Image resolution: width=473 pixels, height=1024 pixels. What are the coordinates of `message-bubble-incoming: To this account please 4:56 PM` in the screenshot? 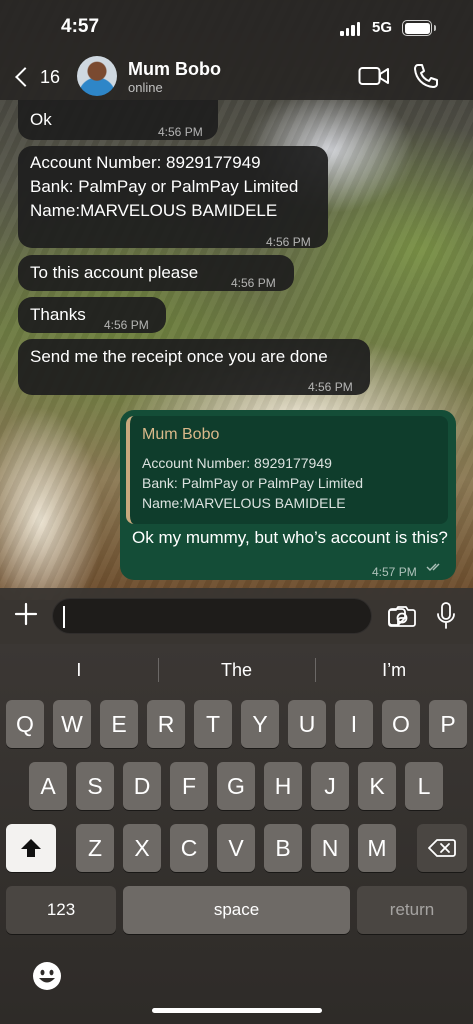 It's located at (156, 273).